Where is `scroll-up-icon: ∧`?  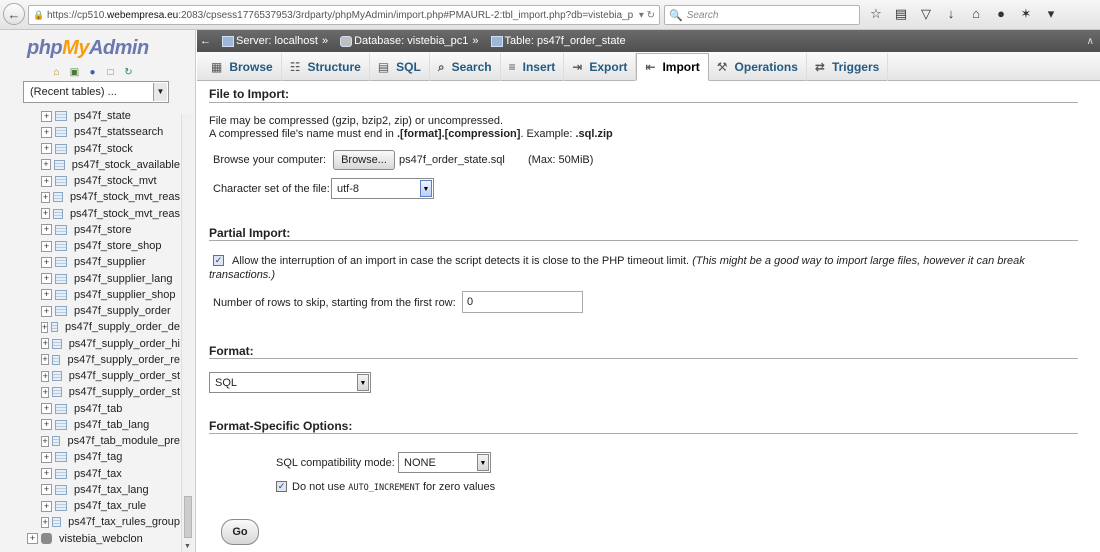
scroll-up-icon: ∧ is located at coordinates (1090, 41).